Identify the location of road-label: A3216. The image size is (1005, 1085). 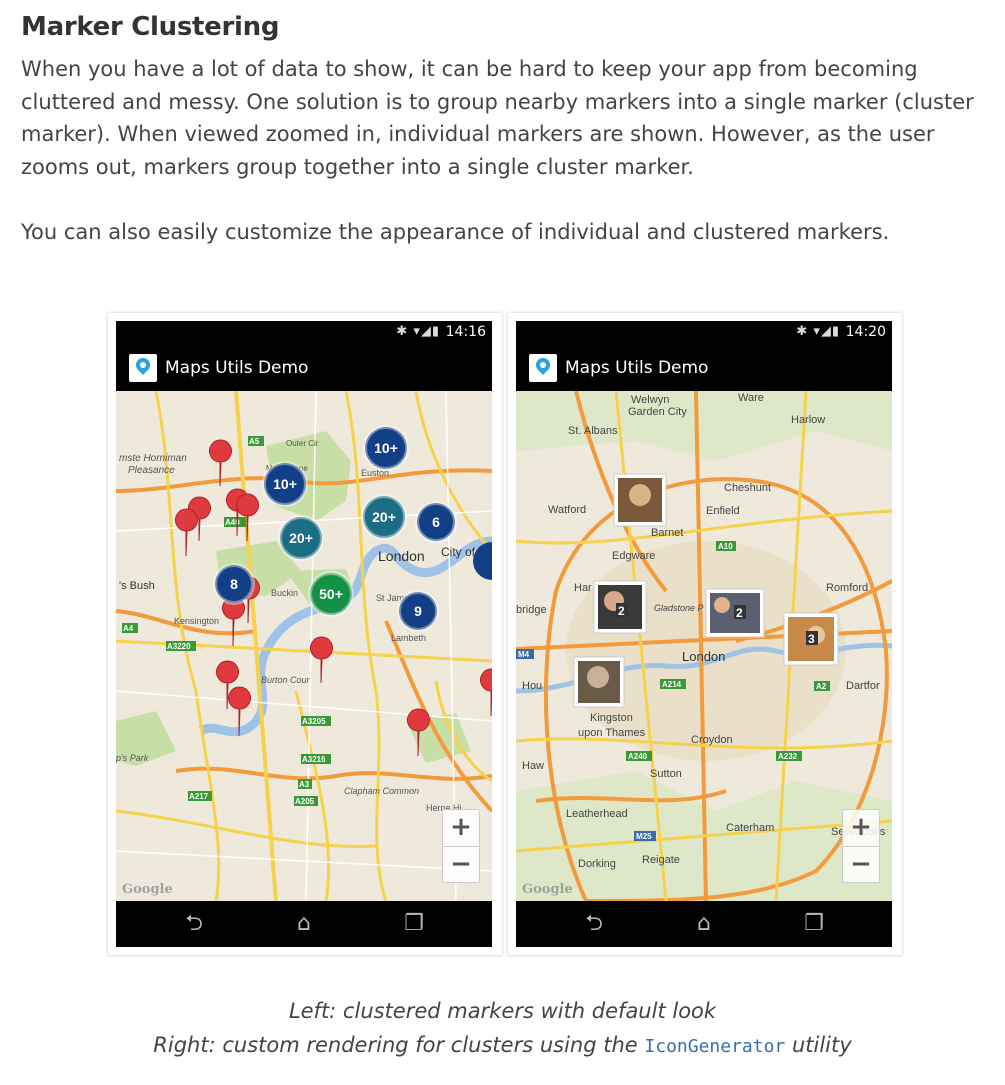
(314, 759).